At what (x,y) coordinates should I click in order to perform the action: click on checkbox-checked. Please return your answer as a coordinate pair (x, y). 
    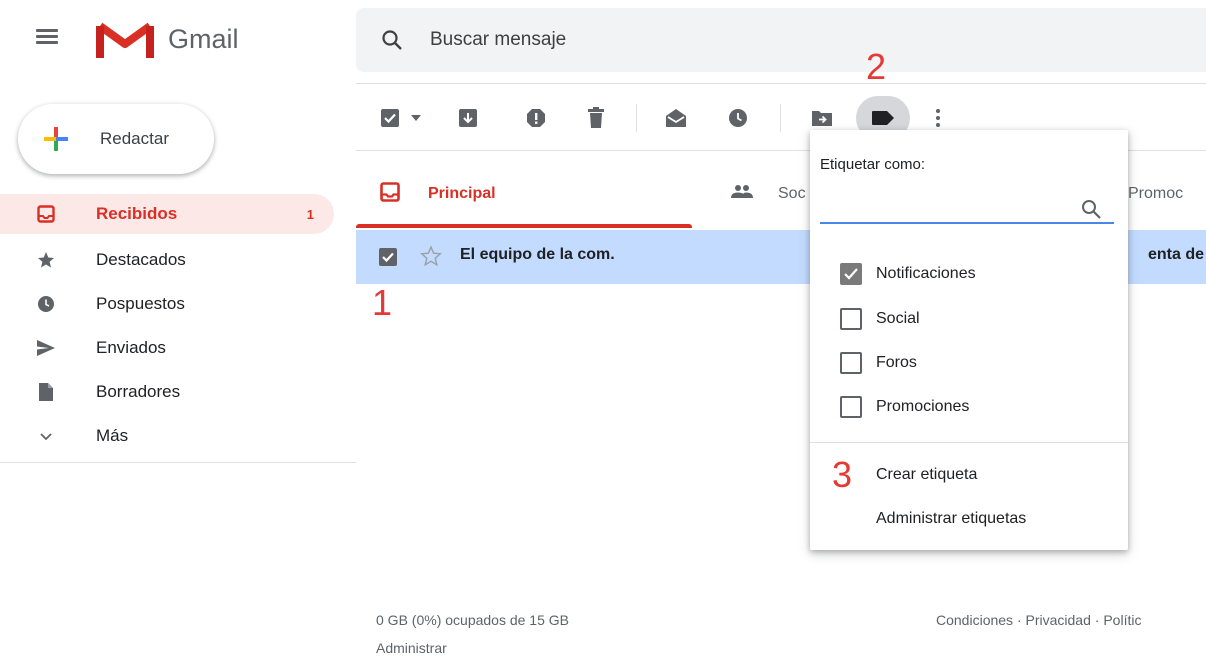
    Looking at the image, I should click on (851, 274).